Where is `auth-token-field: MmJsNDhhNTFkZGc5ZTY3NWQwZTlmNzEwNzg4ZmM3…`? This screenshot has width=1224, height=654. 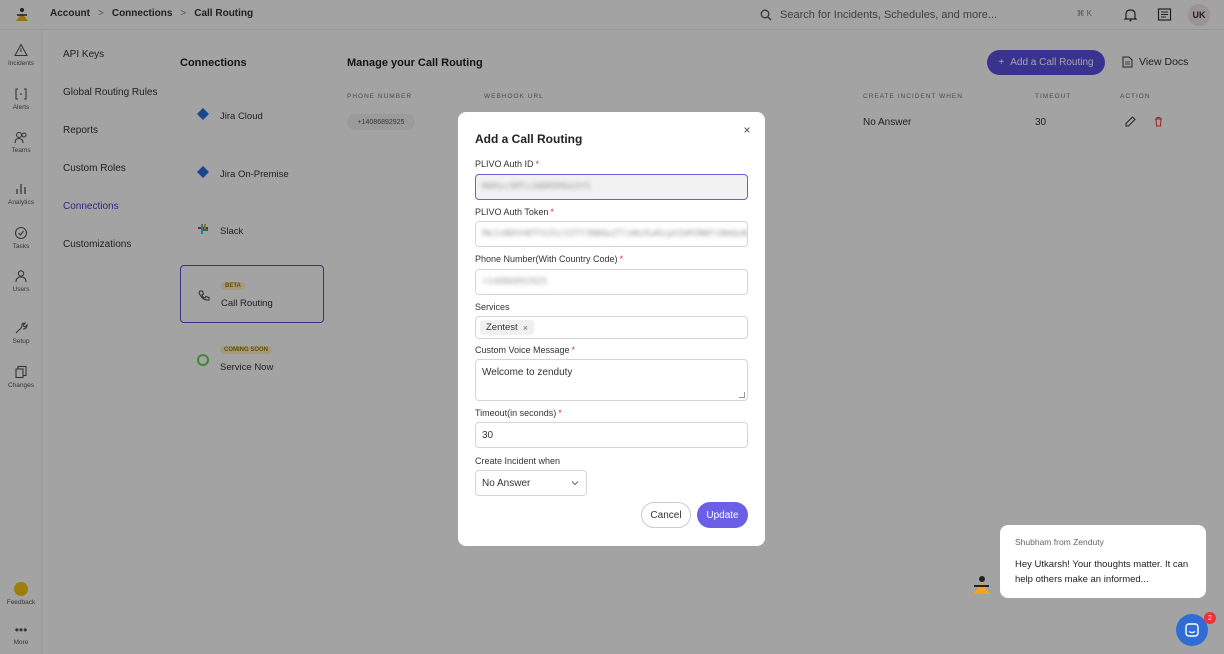 auth-token-field: MmJsNDhhNTFkZGc5ZTY3NWQwZTlmNzEwNzg4ZmM3… is located at coordinates (611, 234).